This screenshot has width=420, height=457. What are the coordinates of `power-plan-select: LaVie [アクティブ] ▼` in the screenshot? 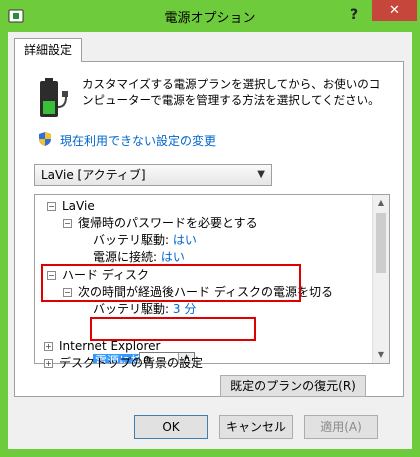 It's located at (153, 175).